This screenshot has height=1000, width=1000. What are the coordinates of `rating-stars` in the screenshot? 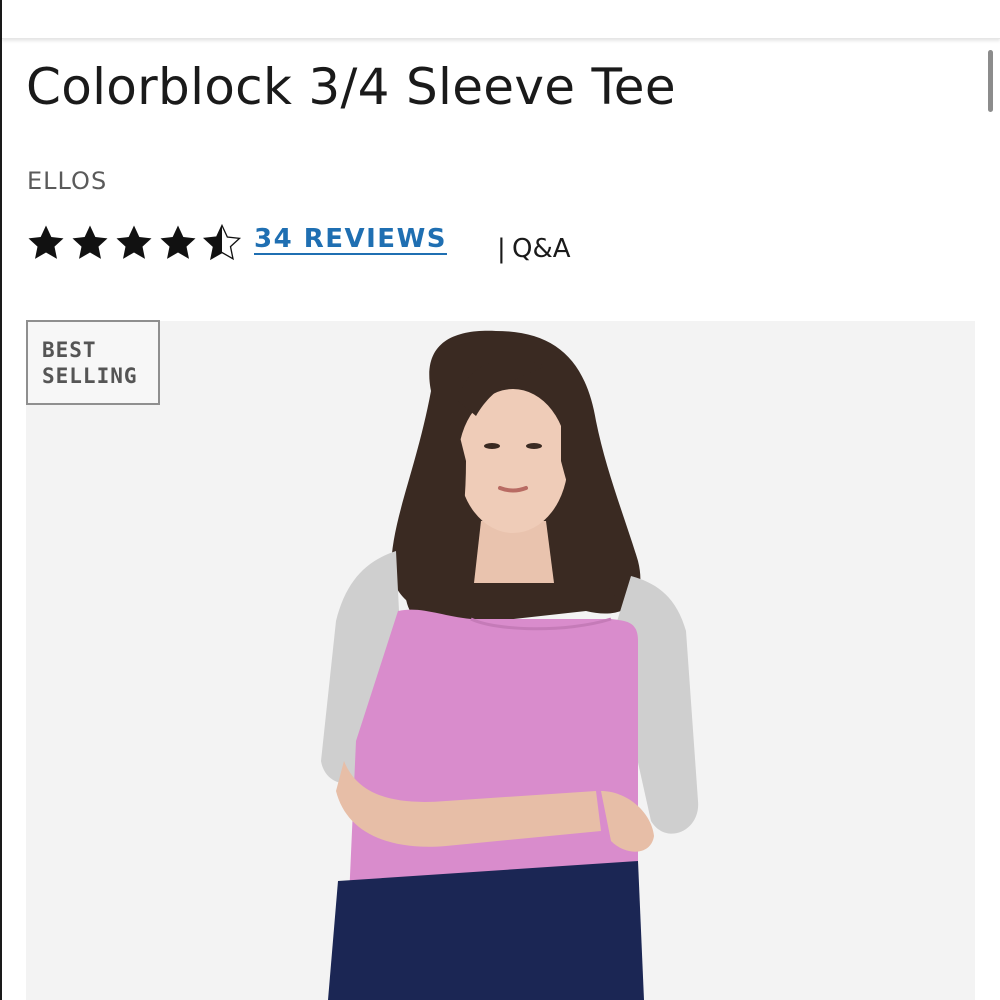 It's located at (136, 243).